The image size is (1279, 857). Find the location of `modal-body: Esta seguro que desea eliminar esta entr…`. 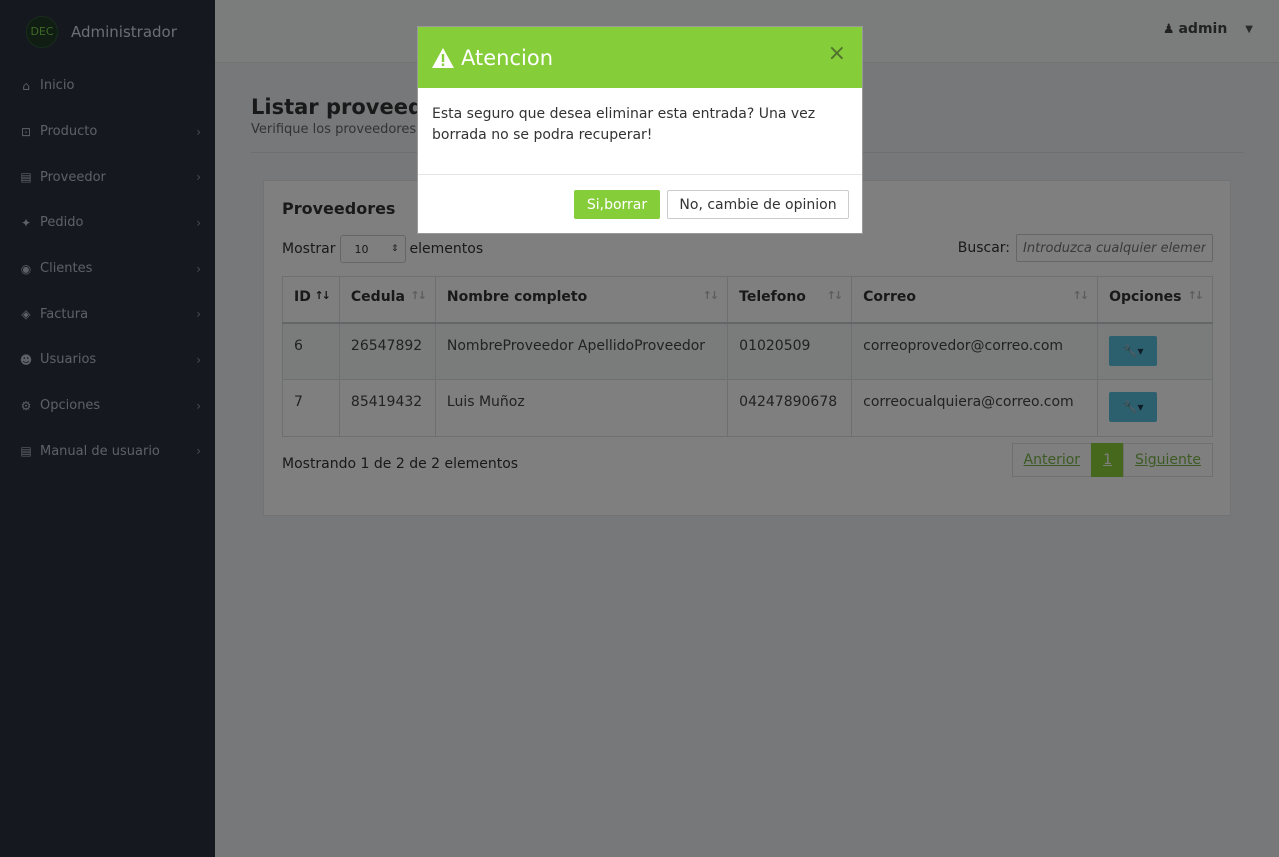

modal-body: Esta seguro que desea eliminar esta entr… is located at coordinates (640, 131).